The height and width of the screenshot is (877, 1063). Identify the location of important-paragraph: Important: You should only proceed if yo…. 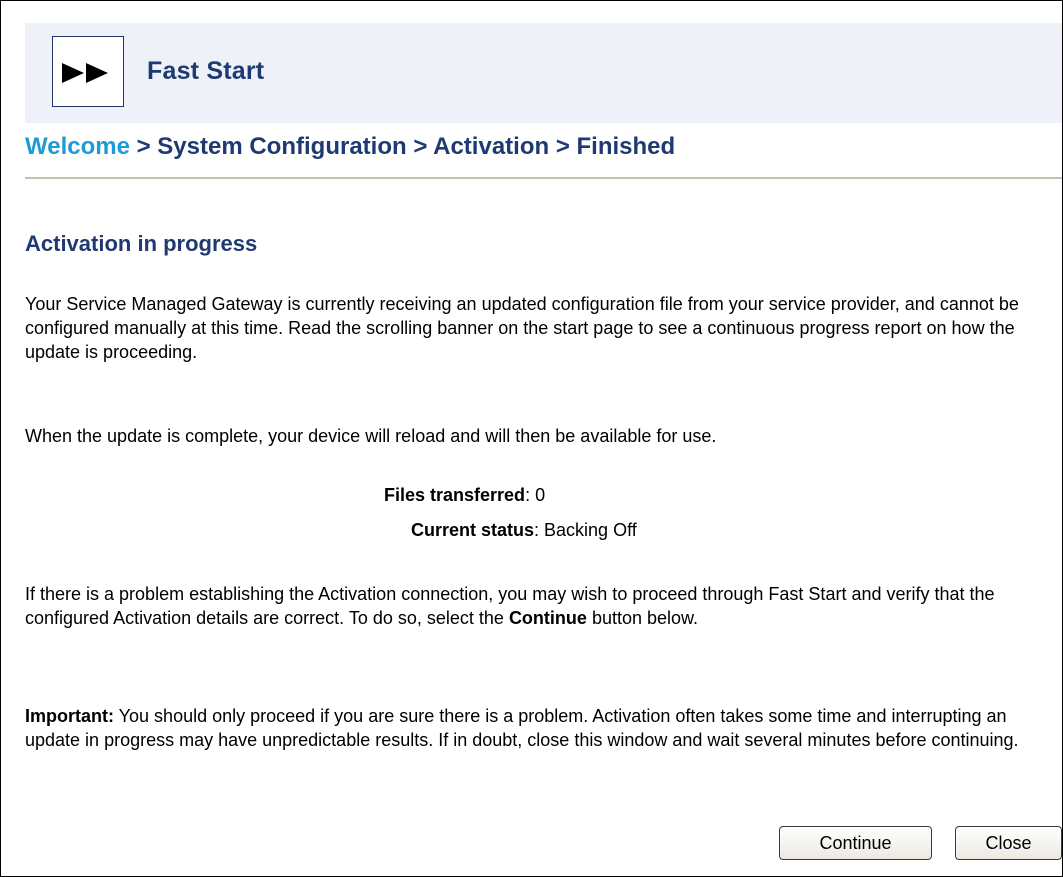
(543, 728).